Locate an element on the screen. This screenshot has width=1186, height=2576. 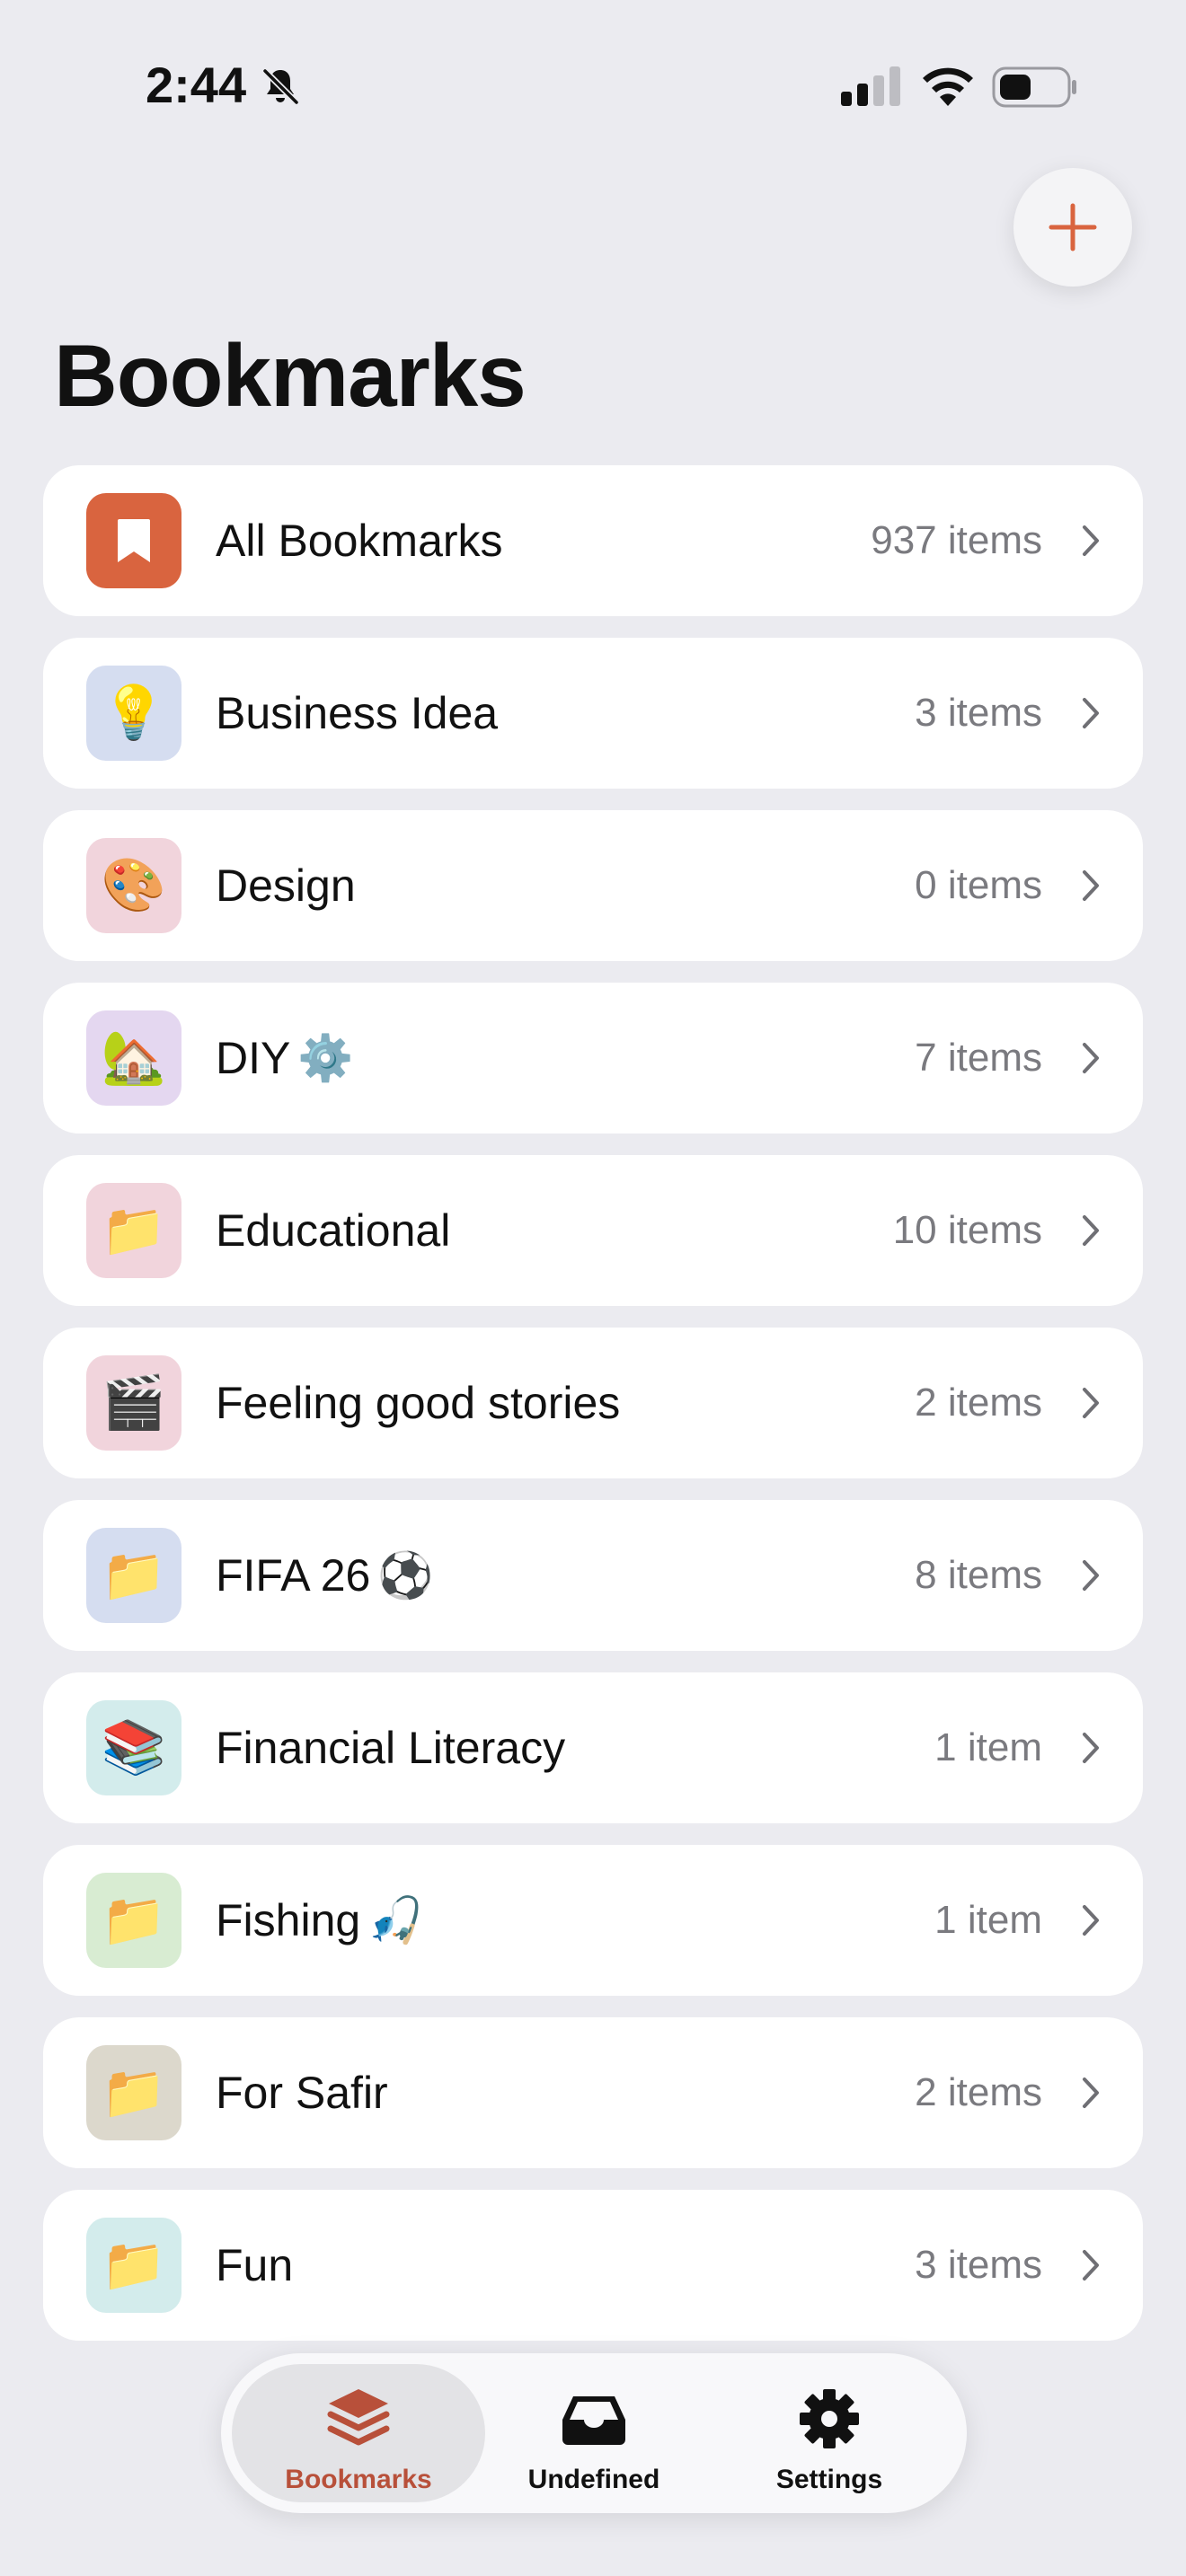
clapperboard-icon: 🎬 is located at coordinates (133, 1403).